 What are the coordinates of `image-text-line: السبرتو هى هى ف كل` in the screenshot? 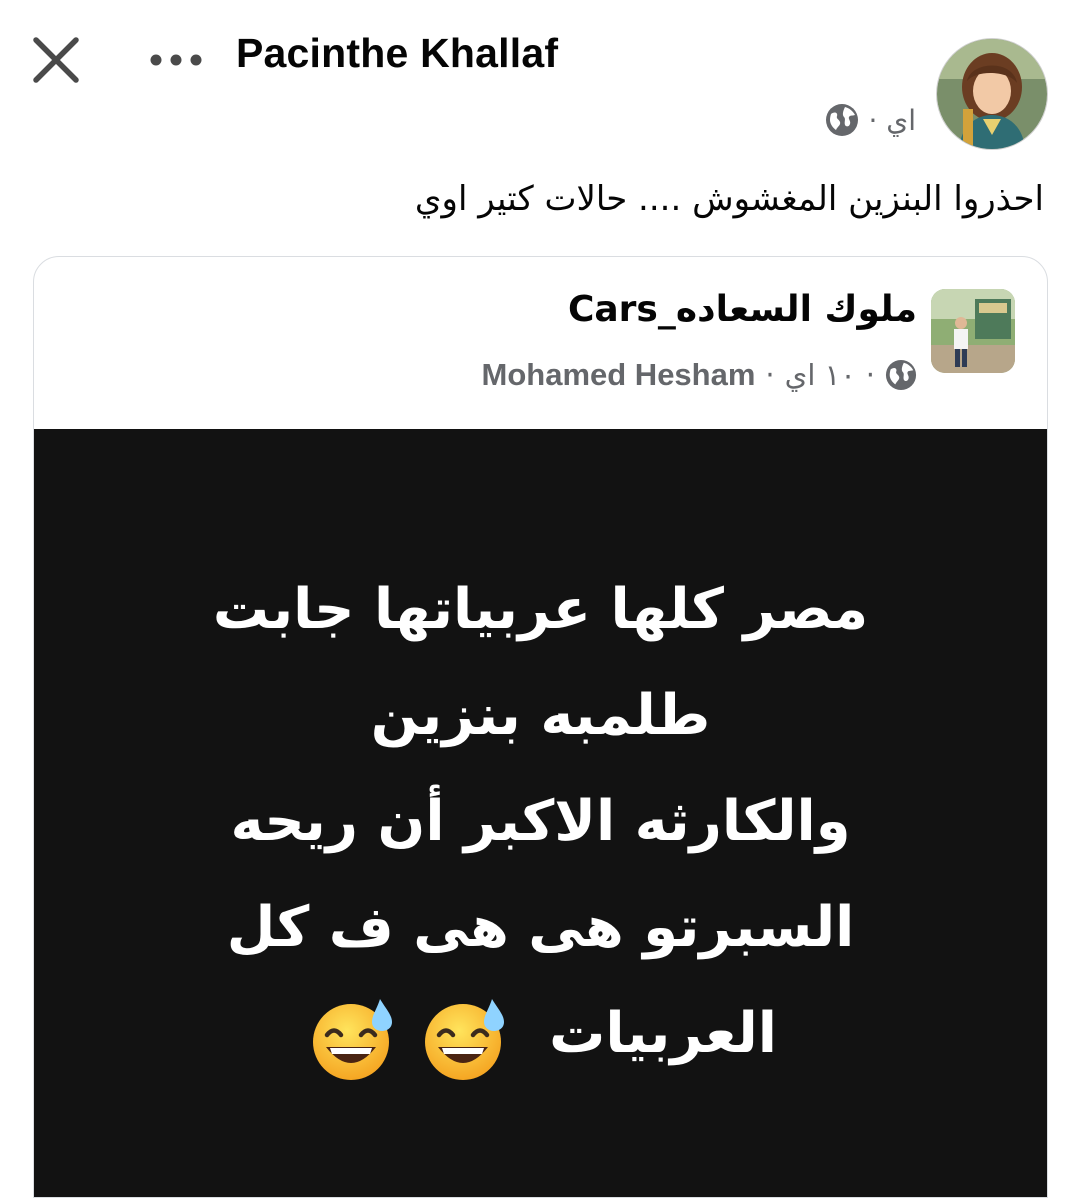 It's located at (540, 927).